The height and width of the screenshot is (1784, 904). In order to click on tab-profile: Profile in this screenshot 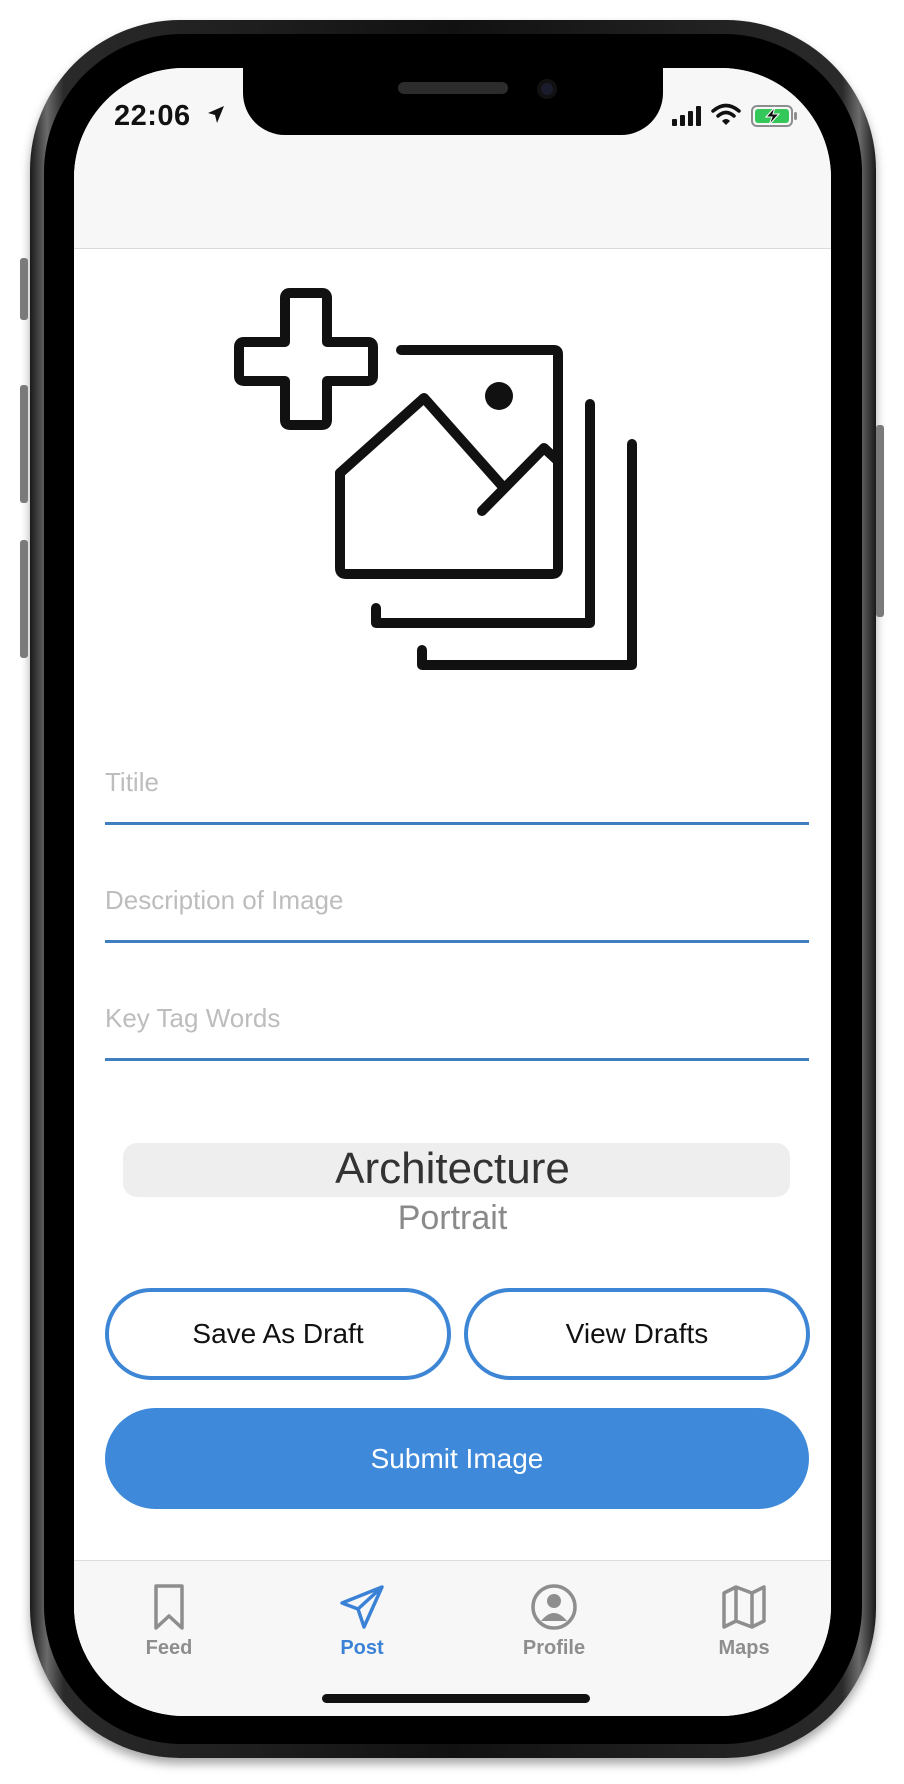, I will do `click(554, 1621)`.